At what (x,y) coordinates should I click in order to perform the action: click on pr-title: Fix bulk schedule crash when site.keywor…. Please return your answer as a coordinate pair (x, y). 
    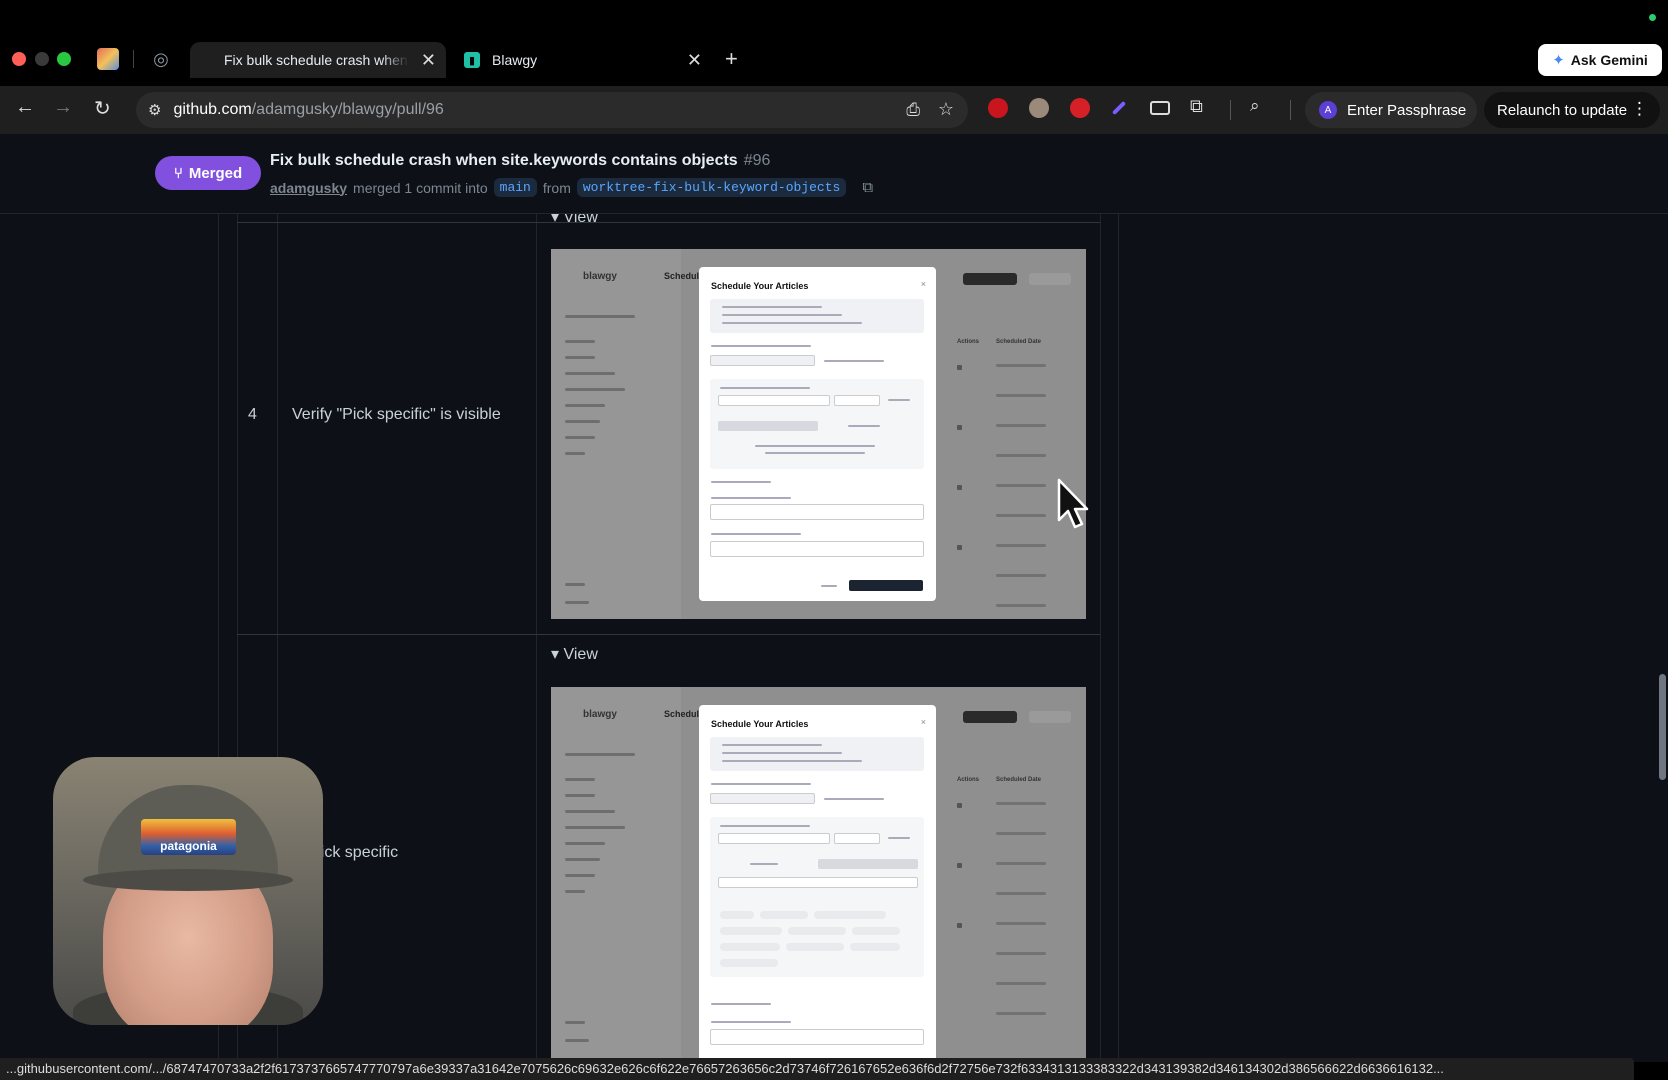
    Looking at the image, I should click on (520, 161).